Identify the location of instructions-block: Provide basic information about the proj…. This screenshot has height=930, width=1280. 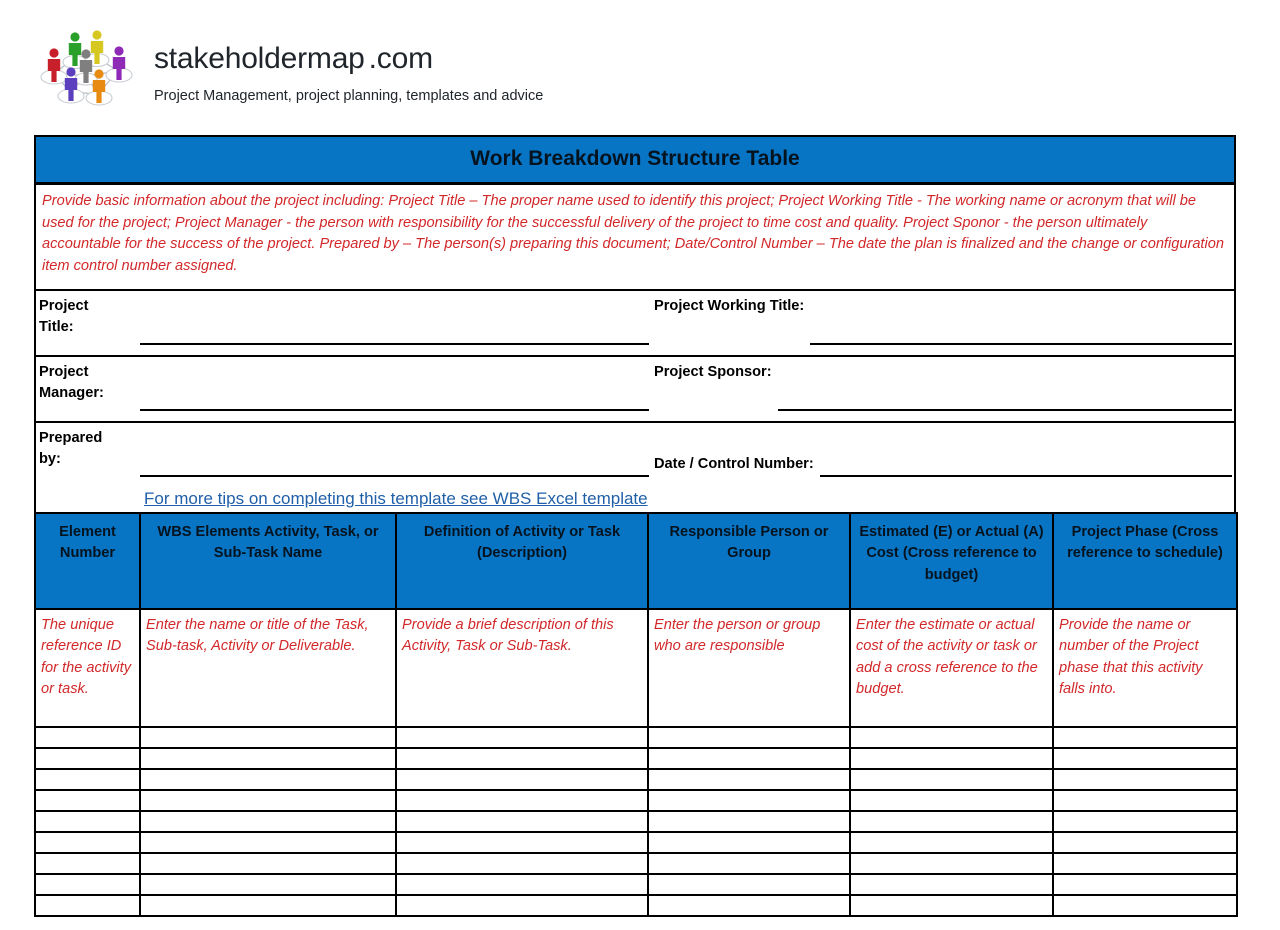
(635, 237).